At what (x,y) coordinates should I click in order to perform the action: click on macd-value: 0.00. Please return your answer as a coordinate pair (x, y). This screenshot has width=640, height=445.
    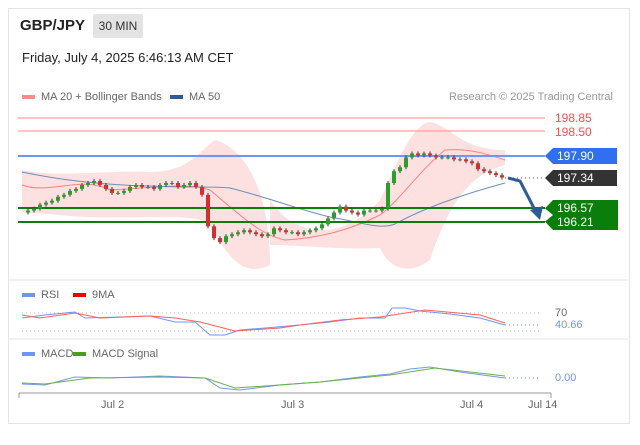
    Looking at the image, I should click on (566, 378).